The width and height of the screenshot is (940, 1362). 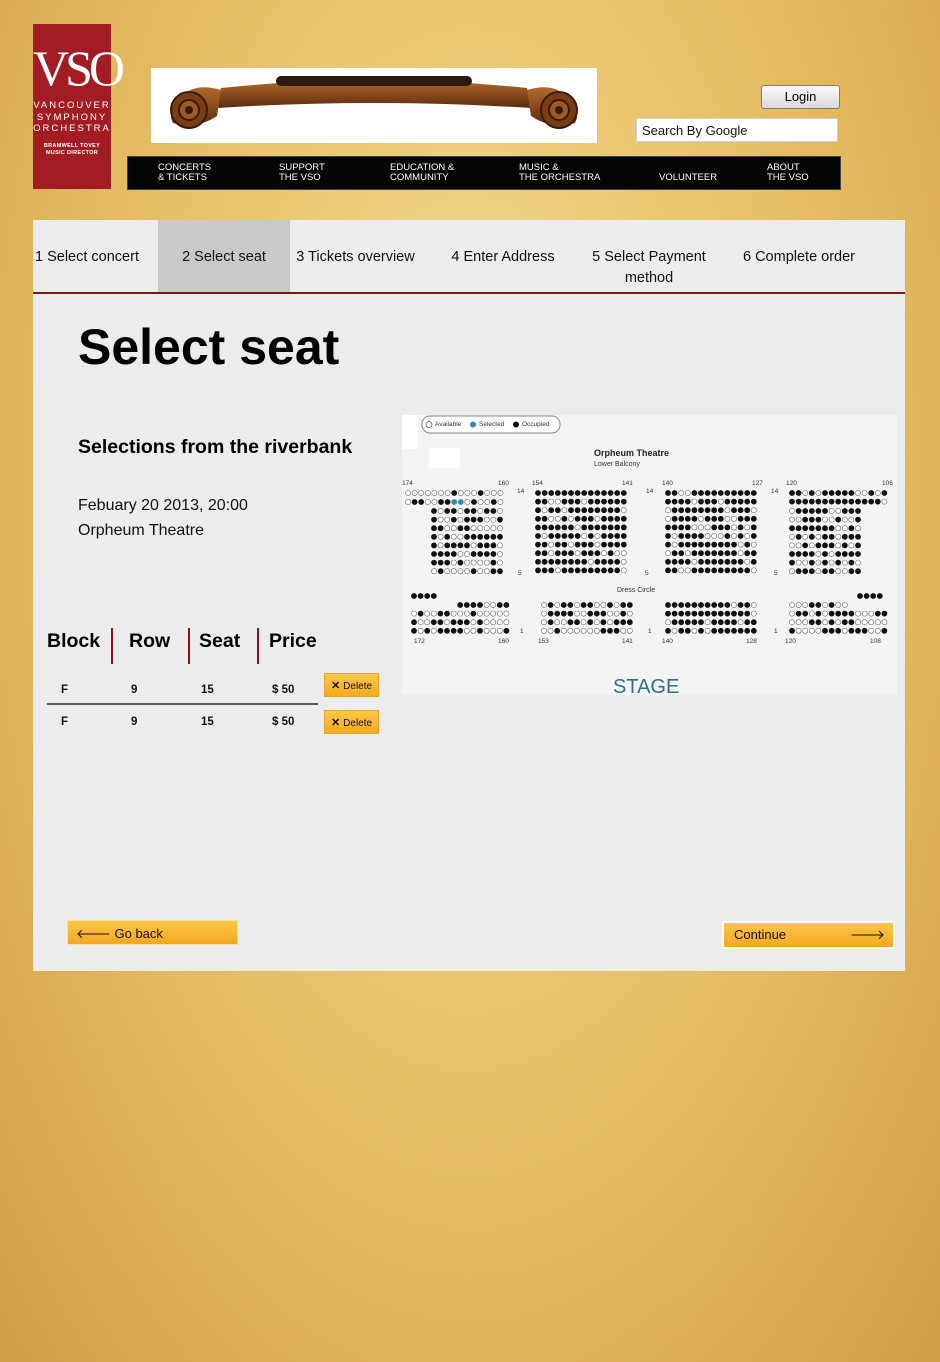 I want to click on nav-education: EDUCATION & COMMUNITY, so click(x=422, y=173).